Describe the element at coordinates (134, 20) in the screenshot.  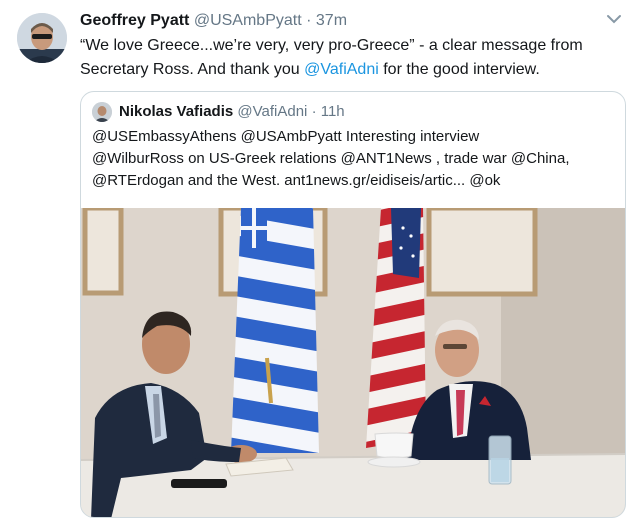
I see `author-name: Geoffrey Pyatt` at that location.